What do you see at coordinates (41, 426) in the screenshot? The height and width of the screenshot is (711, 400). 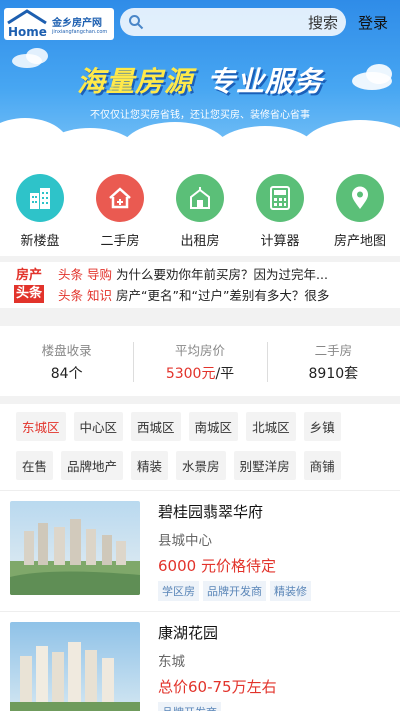 I see `filter-tag-dongcheng: 东城区` at bounding box center [41, 426].